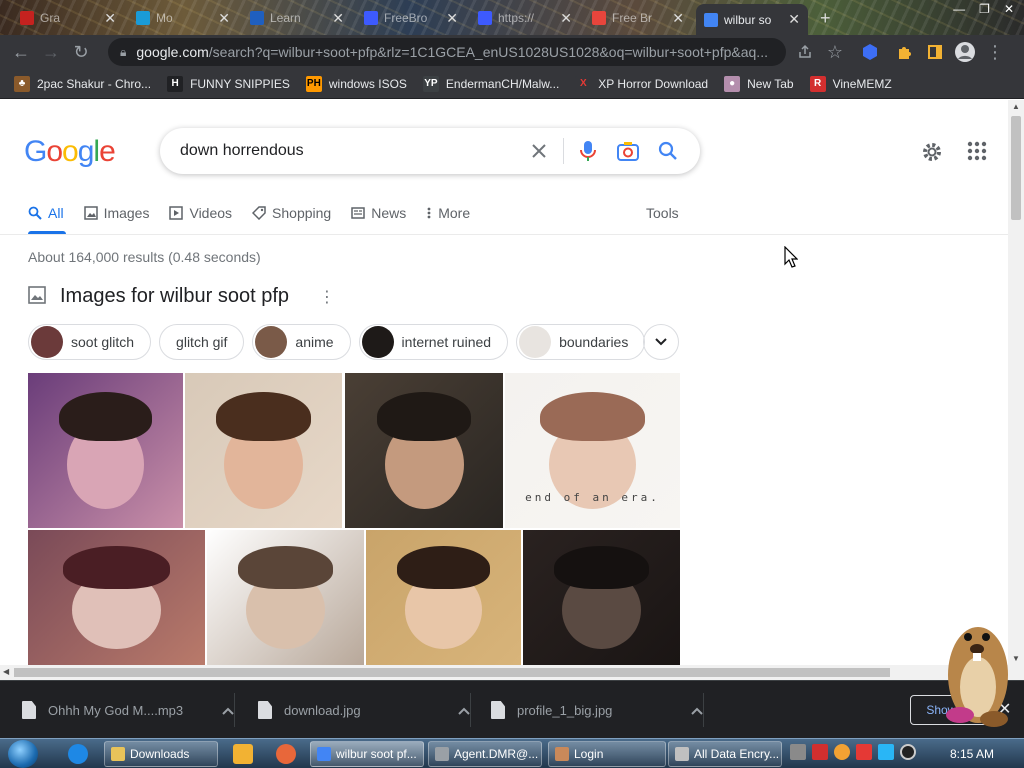  Describe the element at coordinates (732, 83) in the screenshot. I see `bookmark-favicon-icon: ●` at that location.